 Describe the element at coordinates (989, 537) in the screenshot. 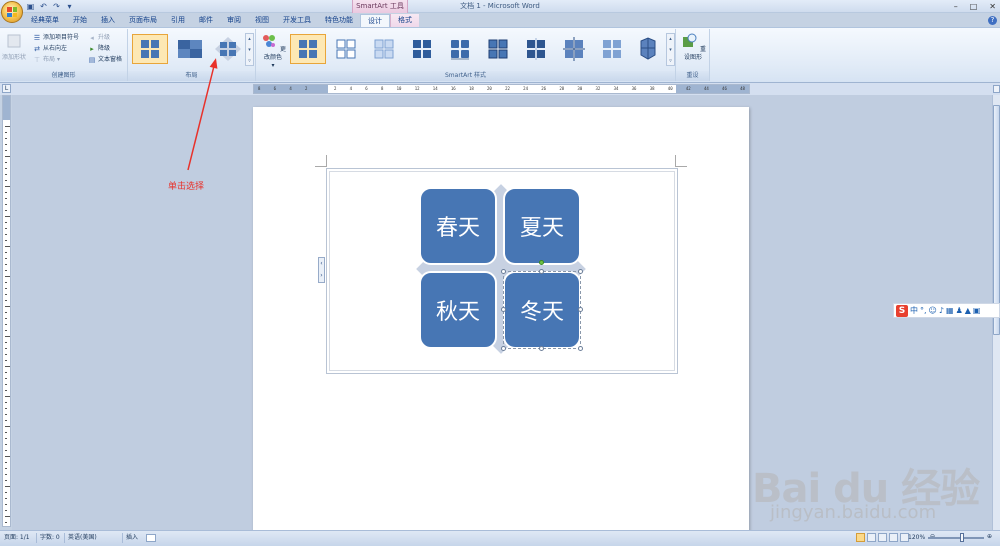

I see `zoom-in-button: ⊕` at that location.